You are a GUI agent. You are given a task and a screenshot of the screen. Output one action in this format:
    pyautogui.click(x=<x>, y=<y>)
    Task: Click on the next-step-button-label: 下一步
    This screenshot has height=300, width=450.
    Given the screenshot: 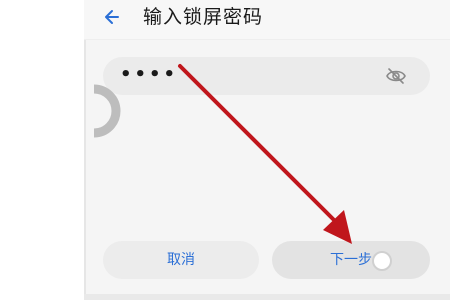 What is the action you would take?
    pyautogui.click(x=351, y=260)
    